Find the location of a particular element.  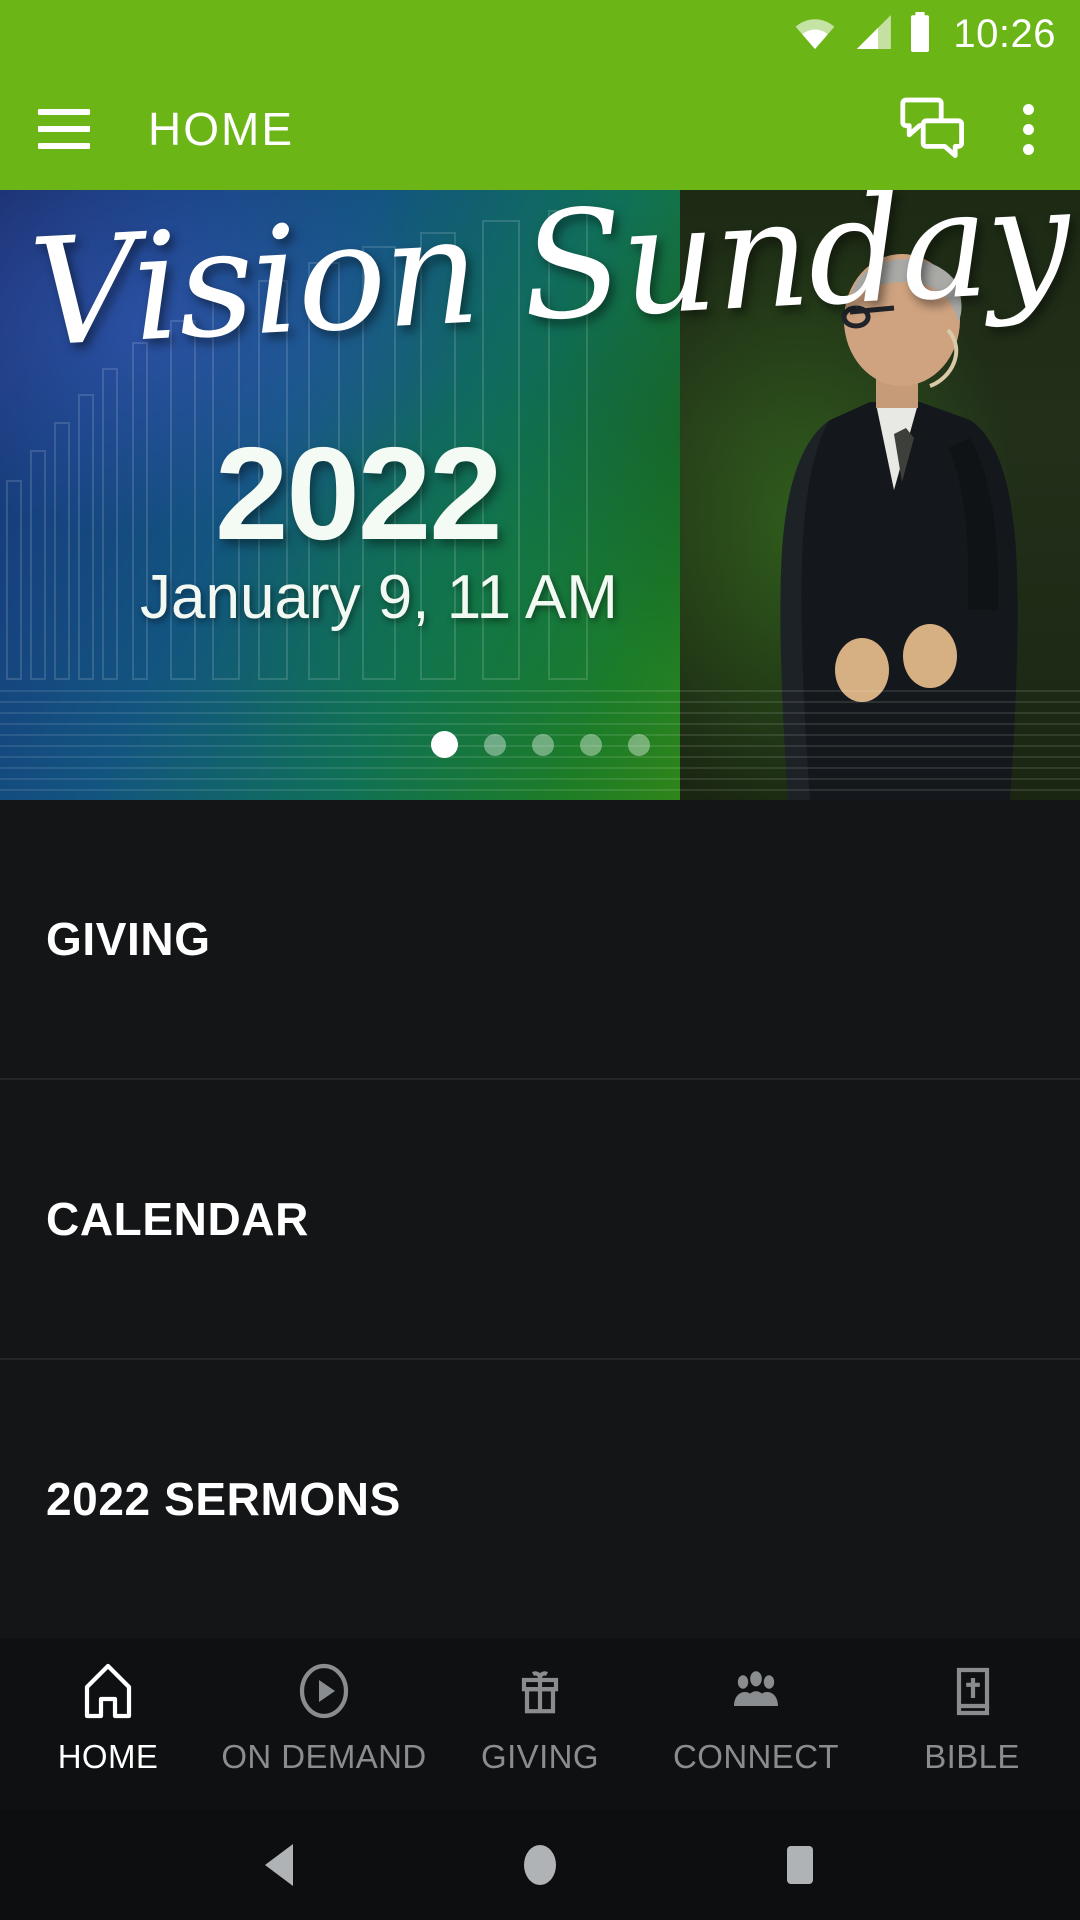

hamburger-menu-icon is located at coordinates (64, 129).